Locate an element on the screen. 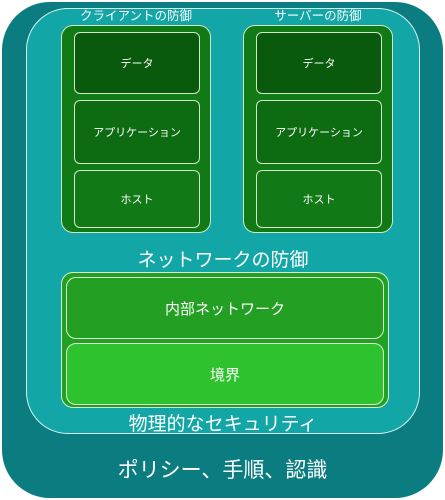  server-application-box: アプリケーション is located at coordinates (319, 132).